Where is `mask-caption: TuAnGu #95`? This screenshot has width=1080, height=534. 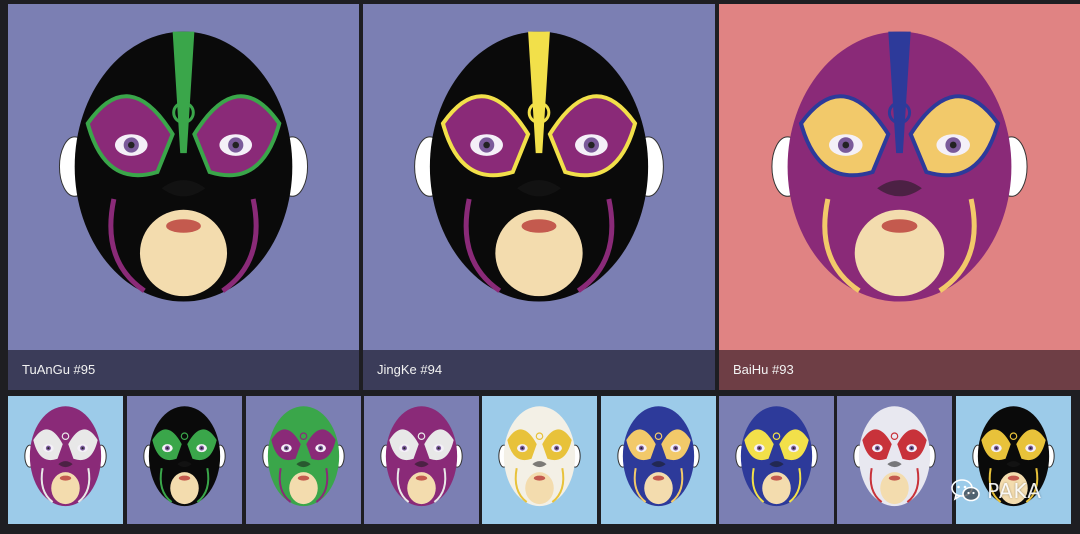
mask-caption: TuAnGu #95 is located at coordinates (183, 370).